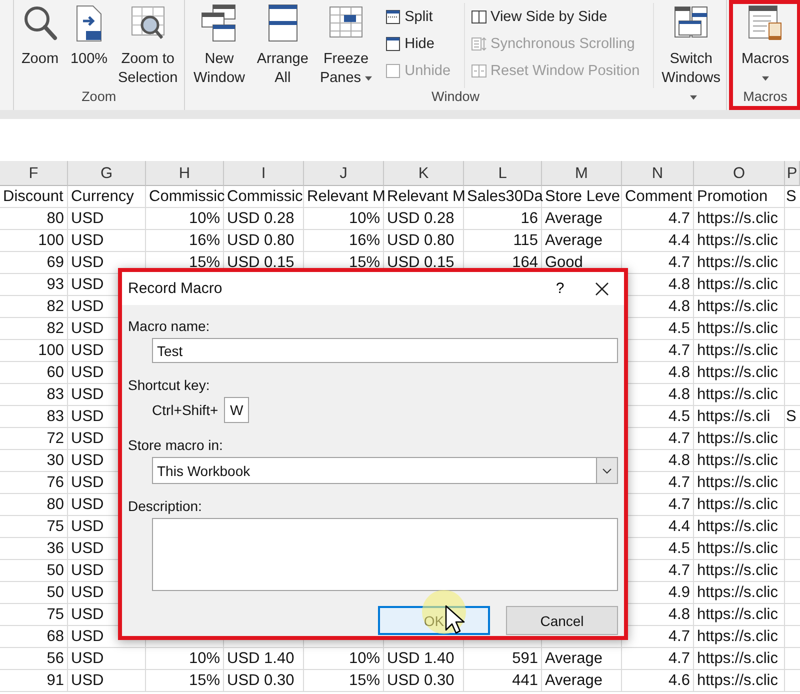 The width and height of the screenshot is (800, 694). What do you see at coordinates (503, 659) in the screenshot?
I see `table-cell: 591` at bounding box center [503, 659].